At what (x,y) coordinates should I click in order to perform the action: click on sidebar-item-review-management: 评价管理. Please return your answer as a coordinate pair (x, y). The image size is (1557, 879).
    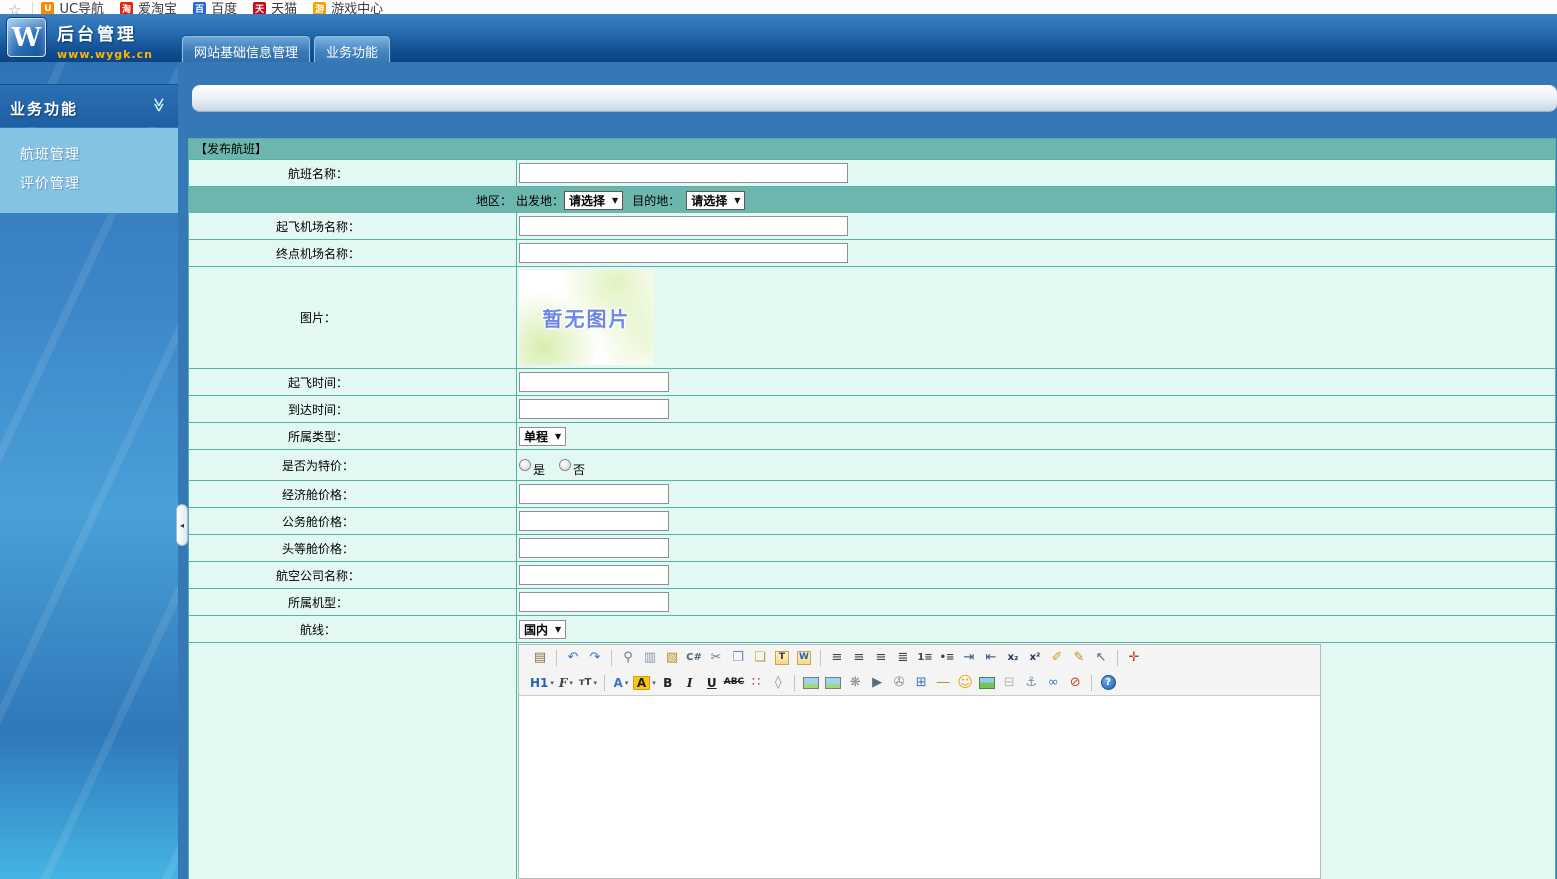
    Looking at the image, I should click on (89, 184).